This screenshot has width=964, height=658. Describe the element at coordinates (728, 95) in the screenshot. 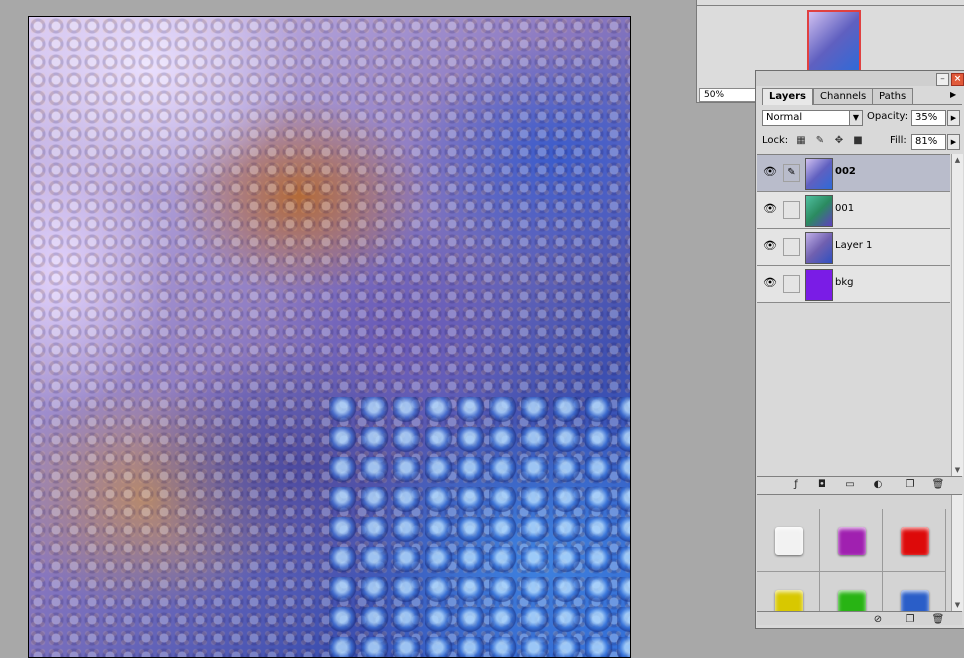

I see `navigator-zoom-field: 50%` at that location.